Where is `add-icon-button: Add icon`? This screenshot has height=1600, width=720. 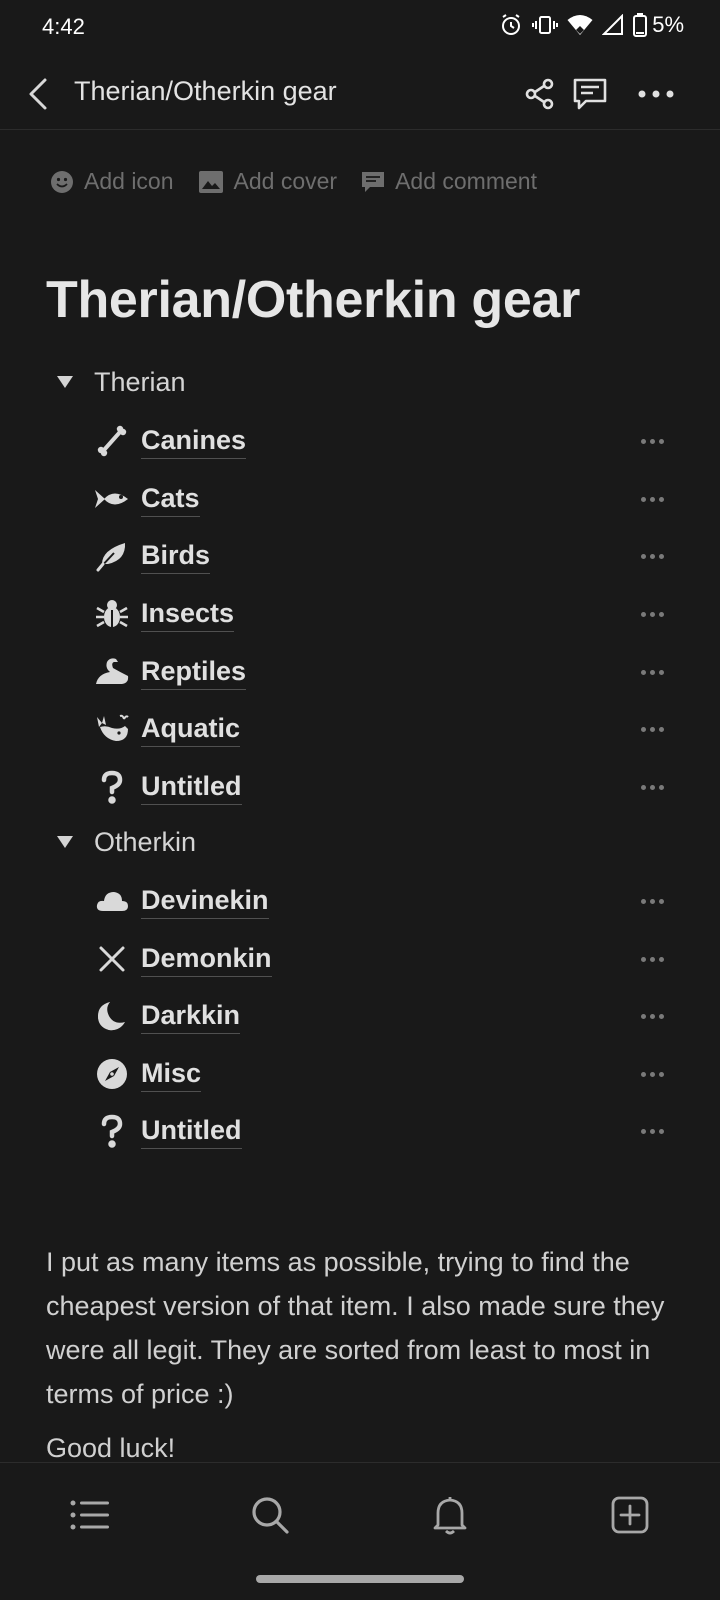
add-icon-button: Add icon is located at coordinates (112, 181).